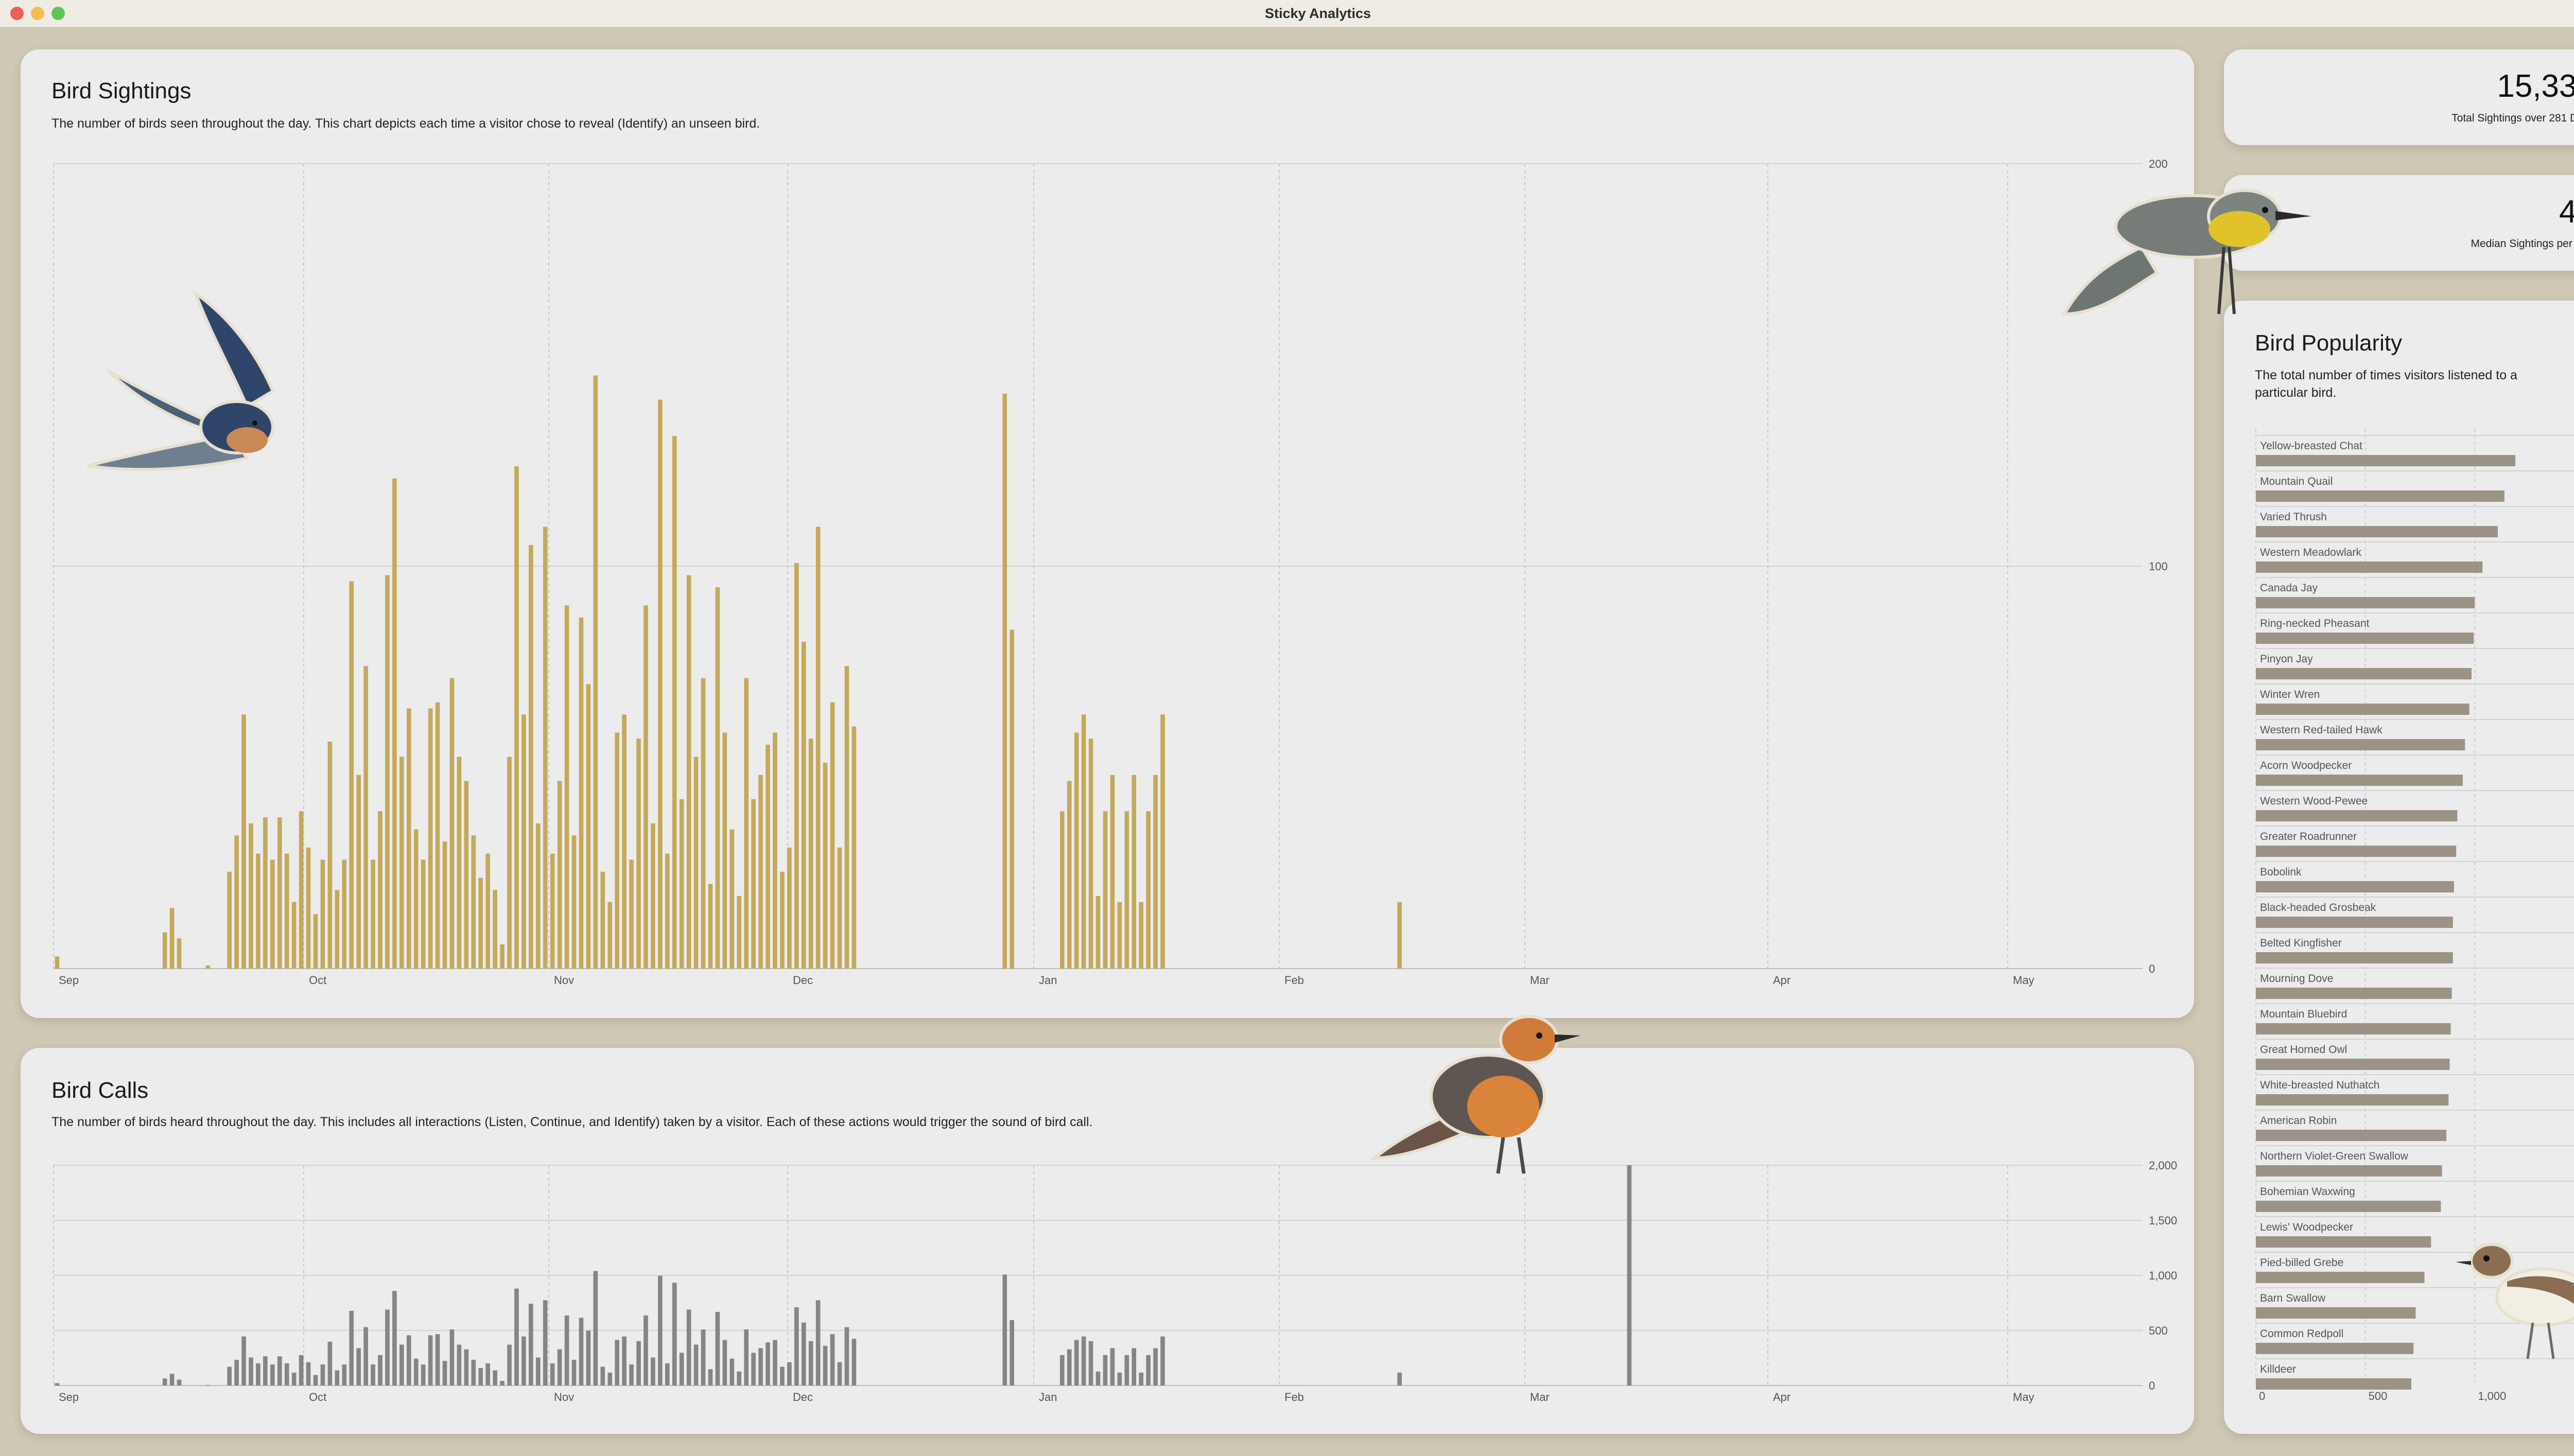 This screenshot has height=1456, width=2574. Describe the element at coordinates (317, 980) in the screenshot. I see `x-tick-label: Oct` at that location.